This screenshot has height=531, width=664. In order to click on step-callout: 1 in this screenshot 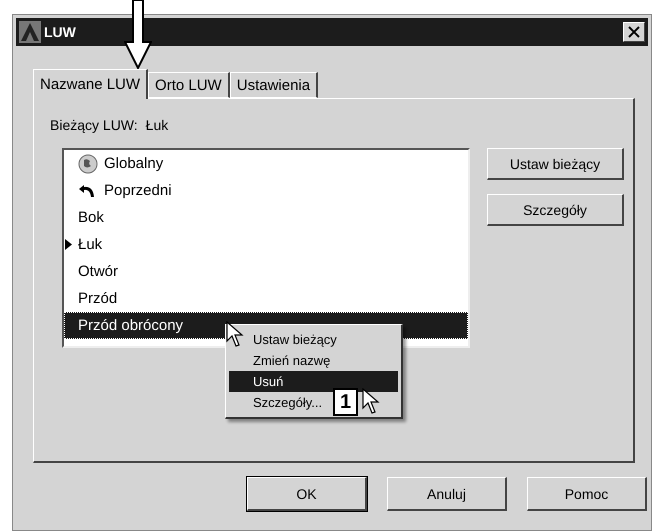, I will do `click(345, 402)`.